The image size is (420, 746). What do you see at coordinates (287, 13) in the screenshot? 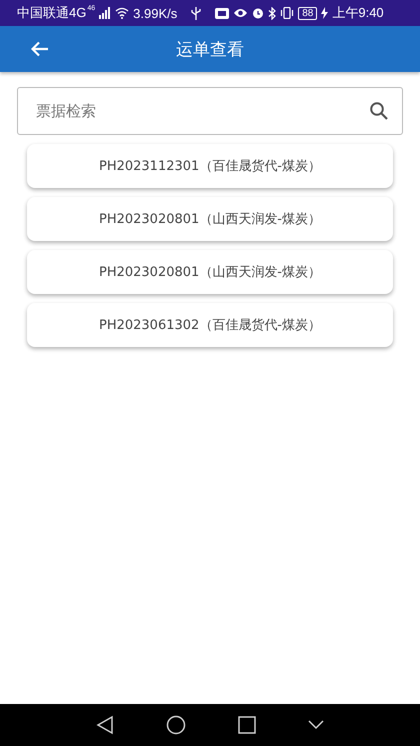
I see `vibrate-icon` at bounding box center [287, 13].